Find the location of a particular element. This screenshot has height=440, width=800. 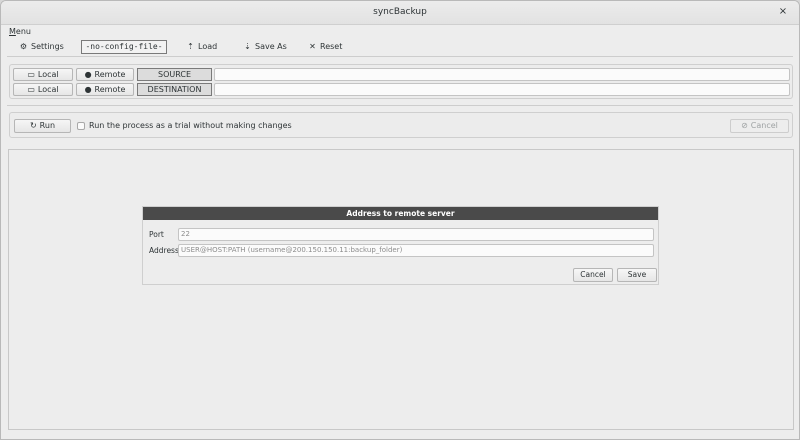

menu-label-rest: enu is located at coordinates (23, 31).